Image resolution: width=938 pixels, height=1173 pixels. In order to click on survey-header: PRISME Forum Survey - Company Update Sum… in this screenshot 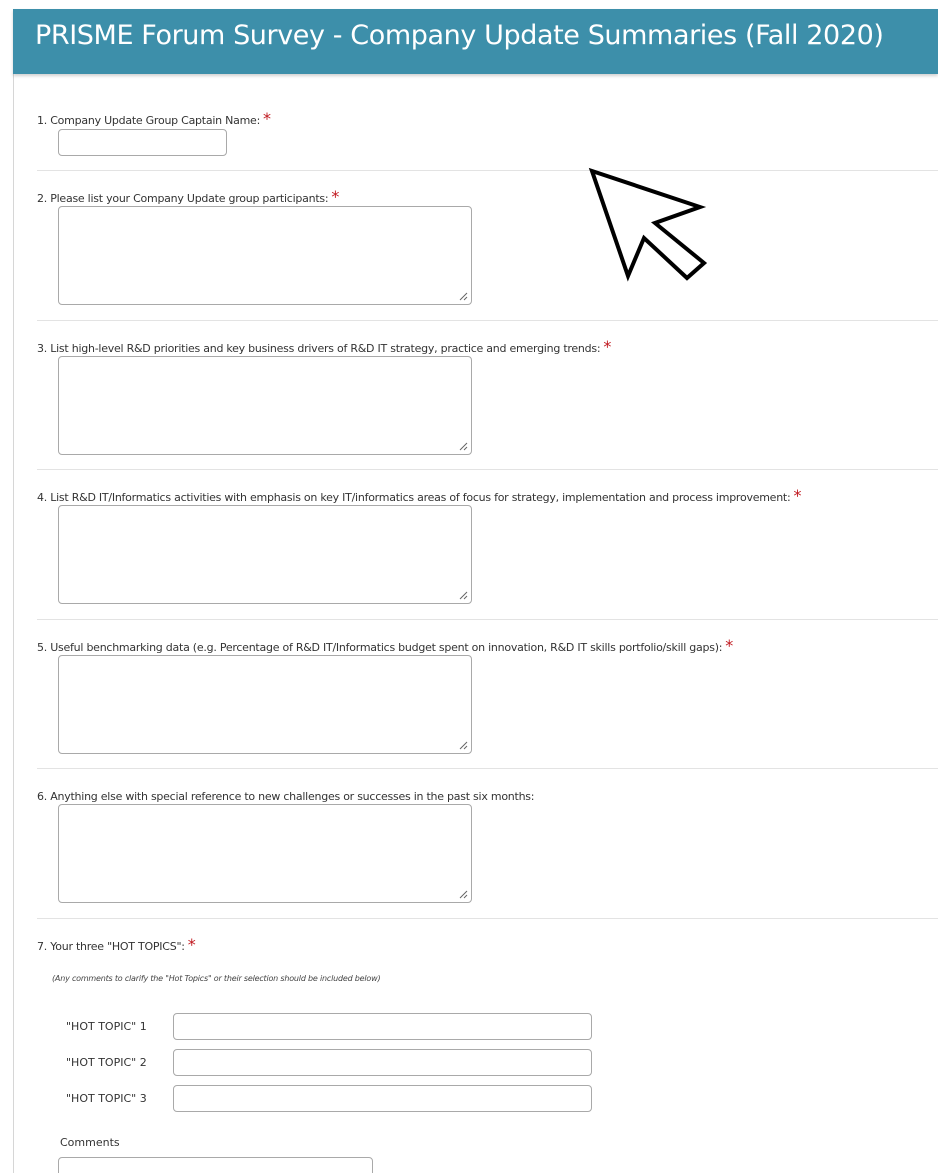, I will do `click(475, 41)`.